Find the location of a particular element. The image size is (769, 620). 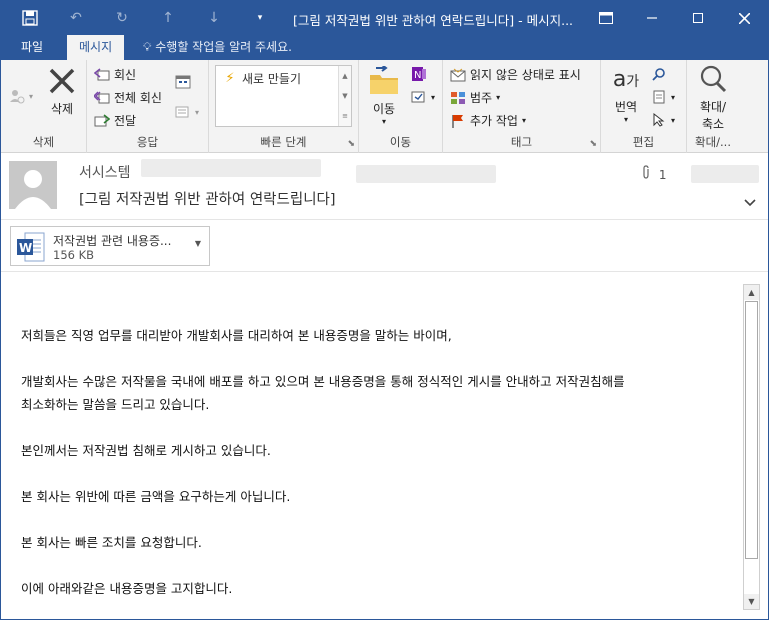

customize-qat-icon: ▾ is located at coordinates (260, 18).